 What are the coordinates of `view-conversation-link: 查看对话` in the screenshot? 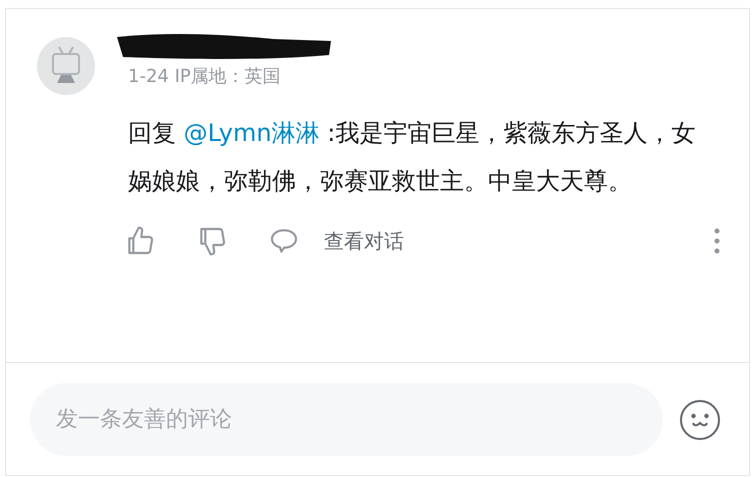 It's located at (364, 241).